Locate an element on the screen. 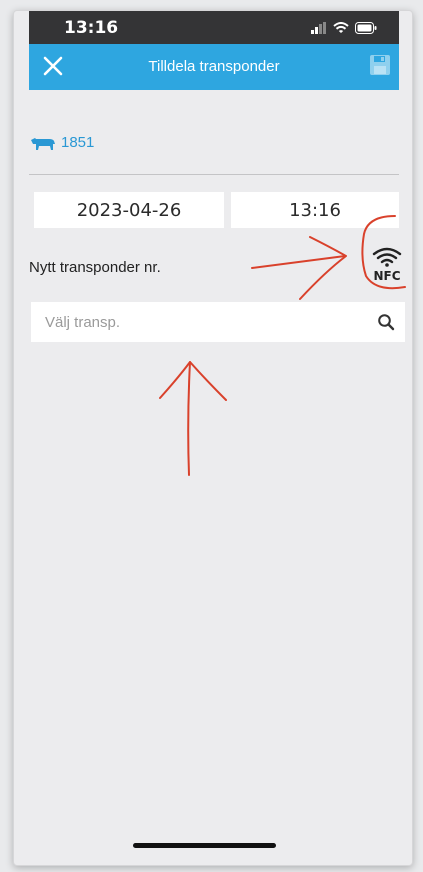  transponder-search is located at coordinates (218, 322).